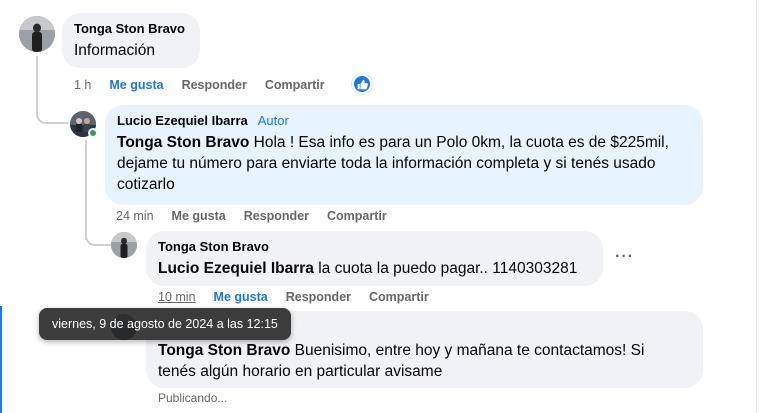  Describe the element at coordinates (273, 120) in the screenshot. I see `author-badge: Autor` at that location.